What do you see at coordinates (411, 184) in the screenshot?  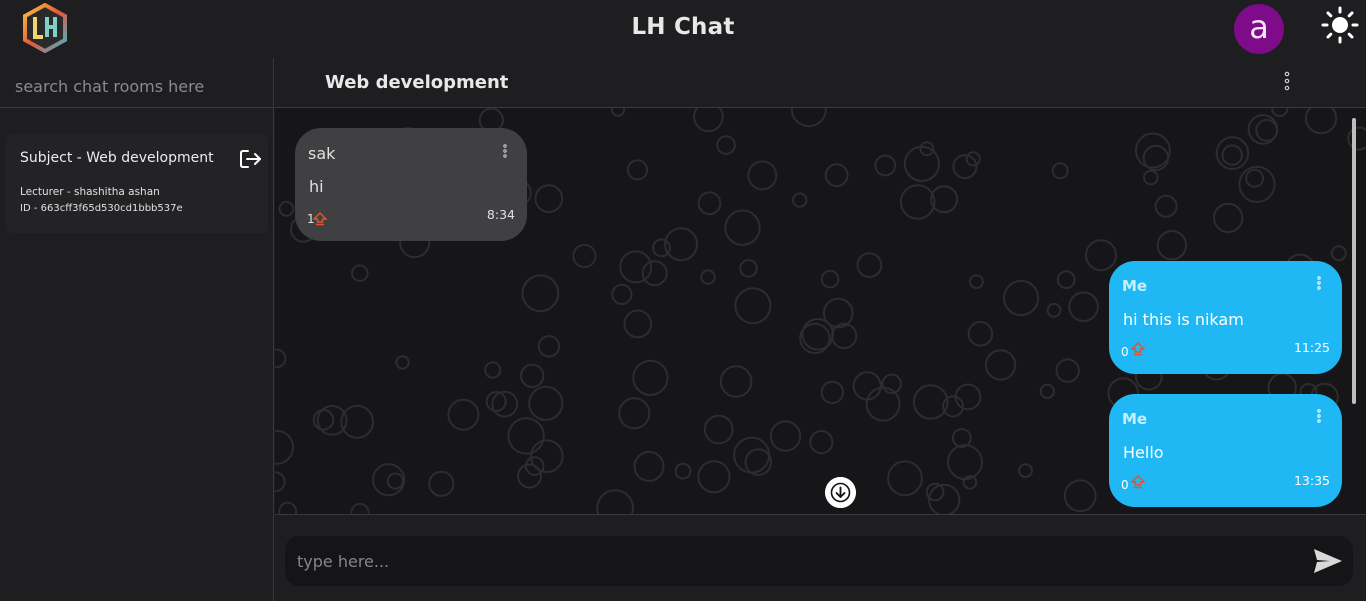 I see `message-bubble: sak hi 1 8:34` at bounding box center [411, 184].